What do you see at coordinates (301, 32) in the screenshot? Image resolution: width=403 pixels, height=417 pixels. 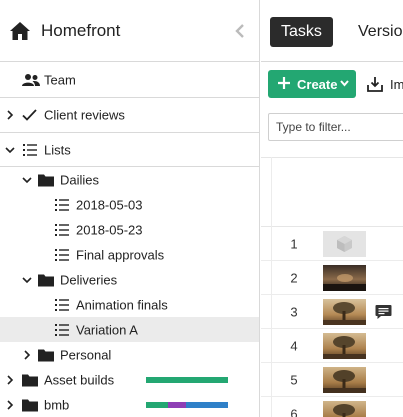 I see `tab-tasks: Tasks` at bounding box center [301, 32].